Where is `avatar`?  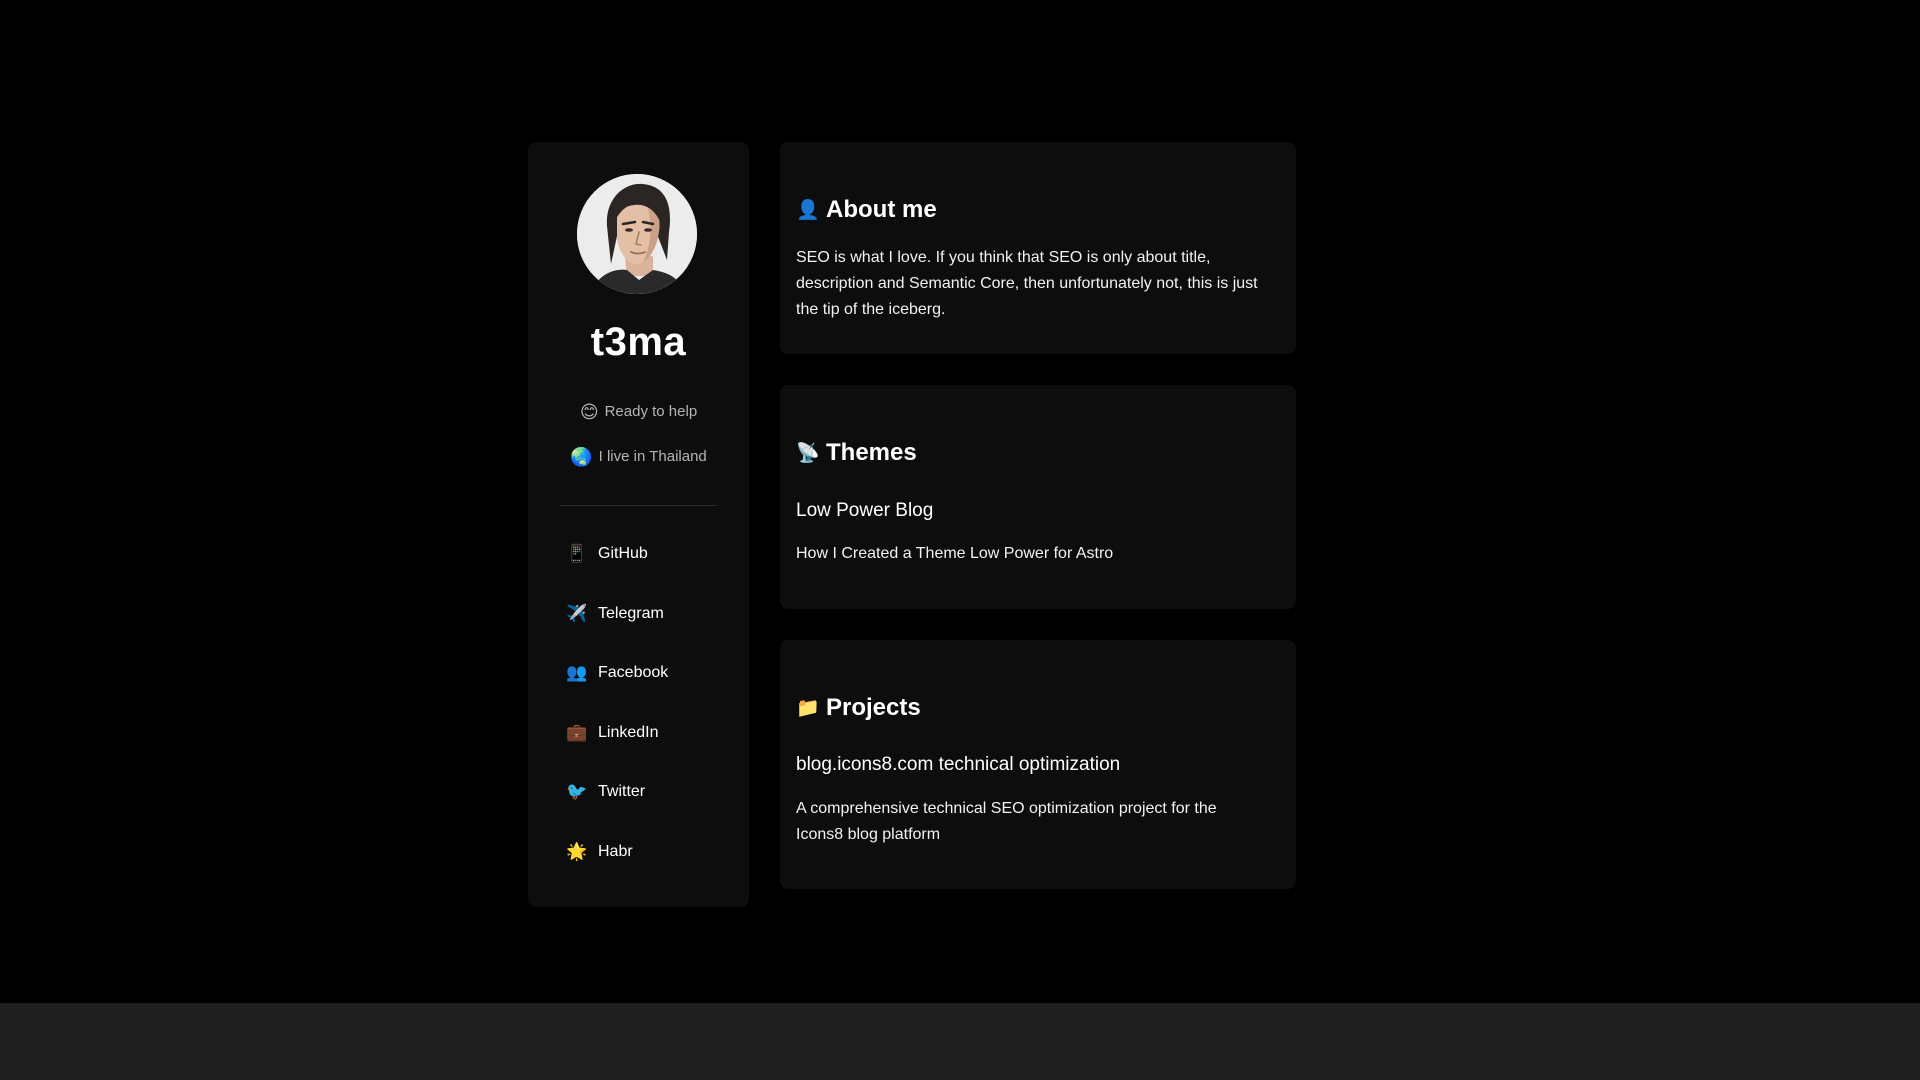 avatar is located at coordinates (637, 234).